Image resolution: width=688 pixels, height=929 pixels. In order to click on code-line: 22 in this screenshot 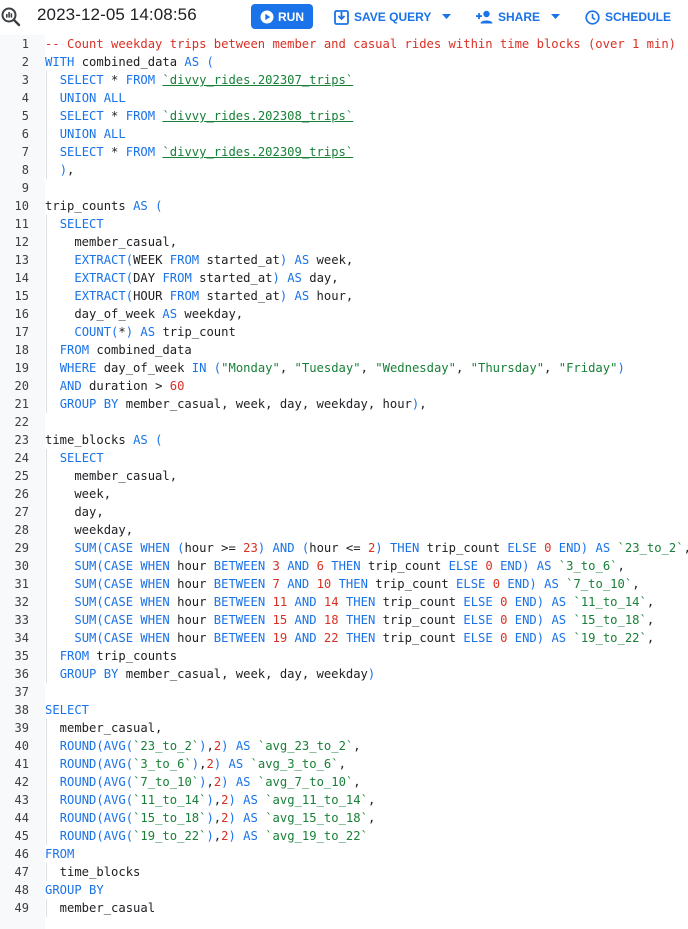, I will do `click(344, 422)`.